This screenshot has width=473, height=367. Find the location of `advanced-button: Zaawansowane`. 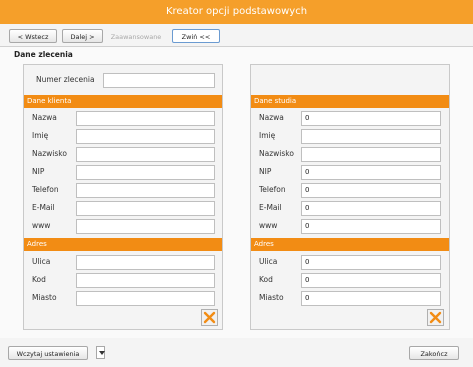

advanced-button: Zaawansowane is located at coordinates (136, 36).